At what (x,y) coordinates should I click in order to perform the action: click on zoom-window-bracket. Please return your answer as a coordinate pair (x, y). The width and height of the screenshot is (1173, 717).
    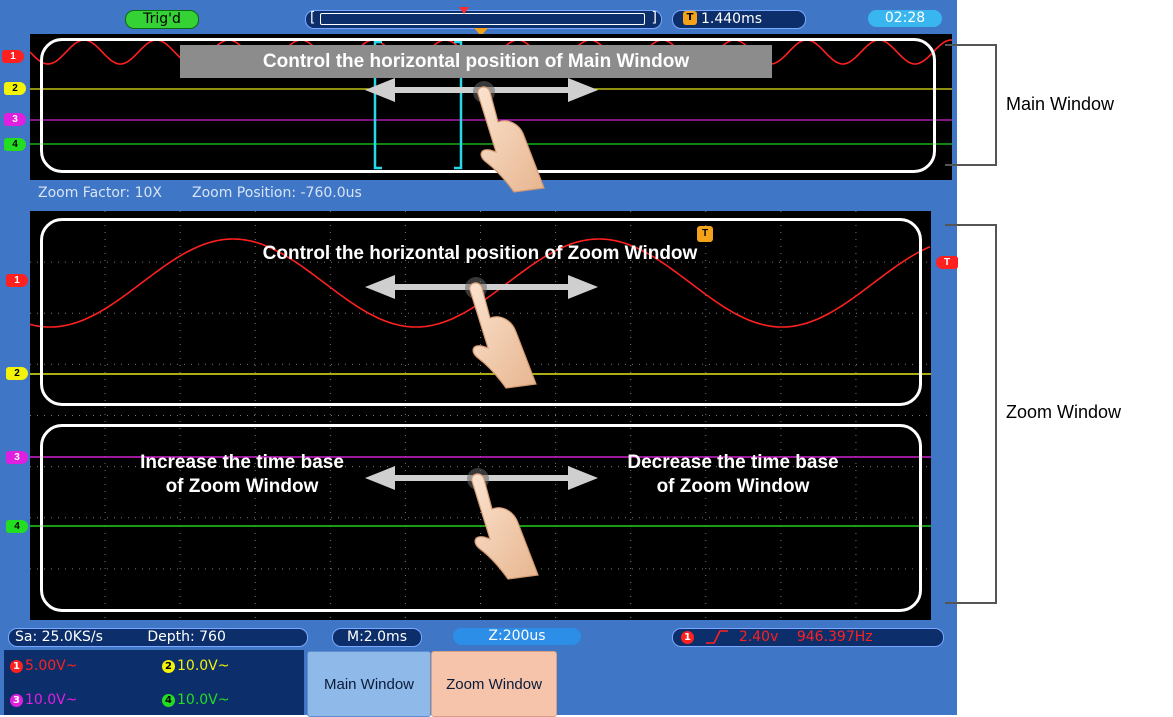
    Looking at the image, I should click on (971, 414).